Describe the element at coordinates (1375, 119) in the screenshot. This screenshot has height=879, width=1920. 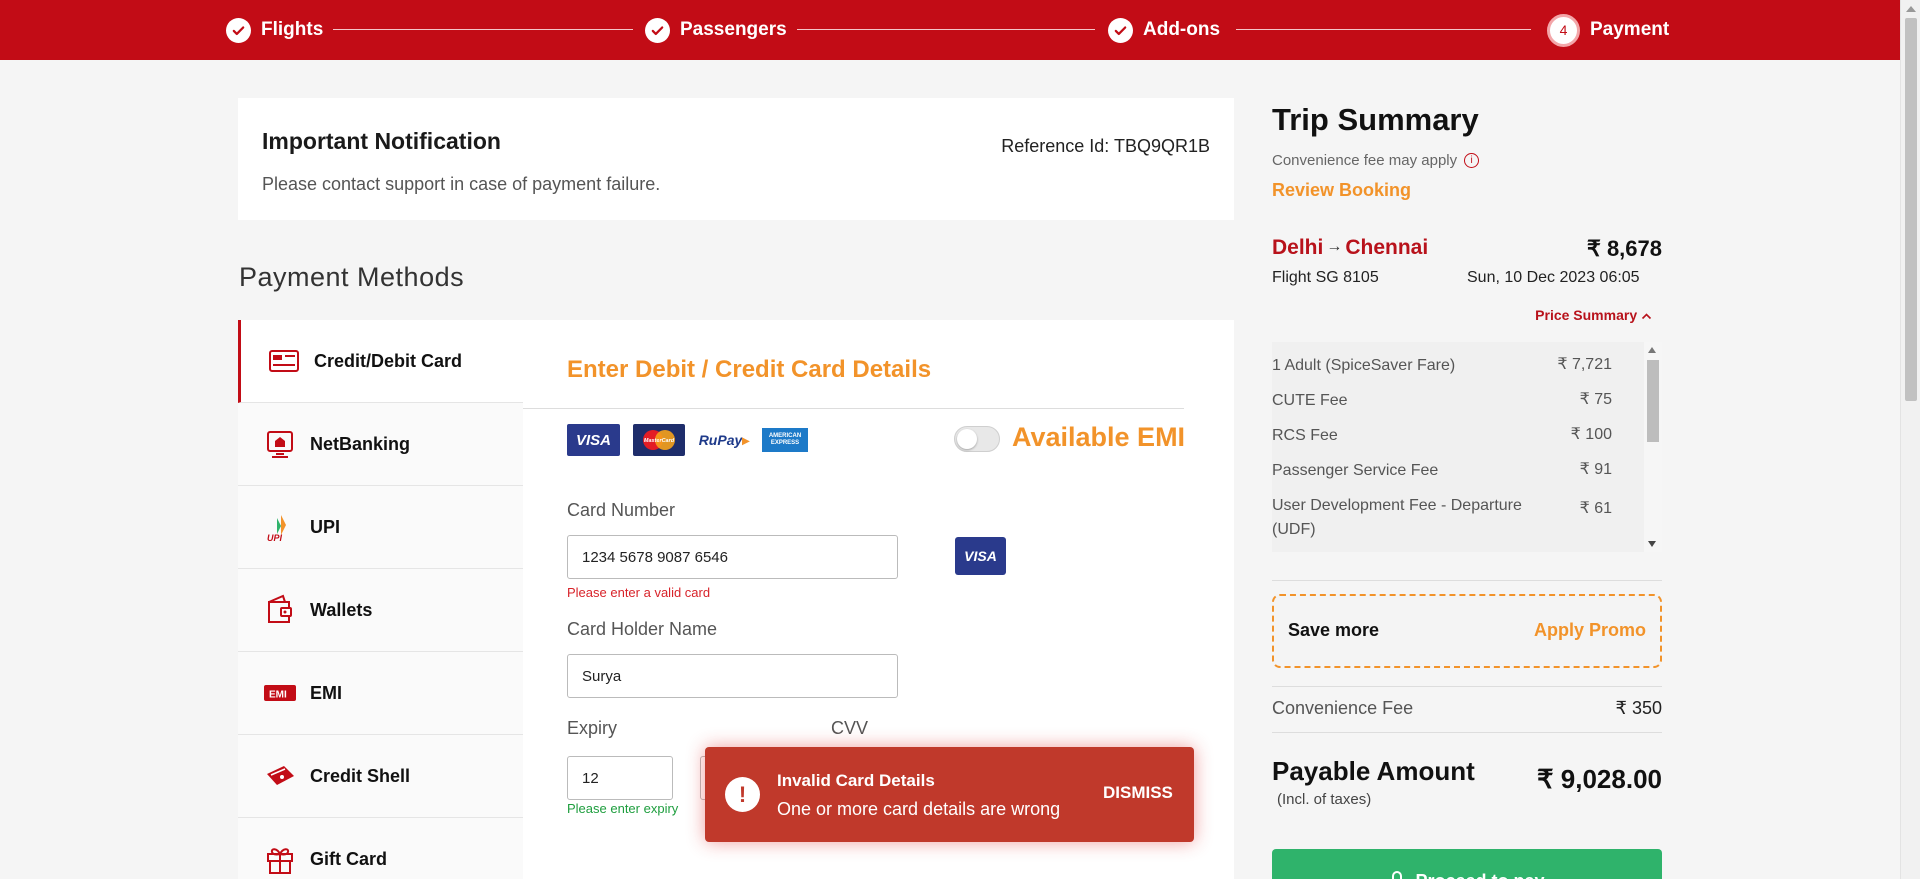
I see `trip-summary-title: Trip Summary` at that location.